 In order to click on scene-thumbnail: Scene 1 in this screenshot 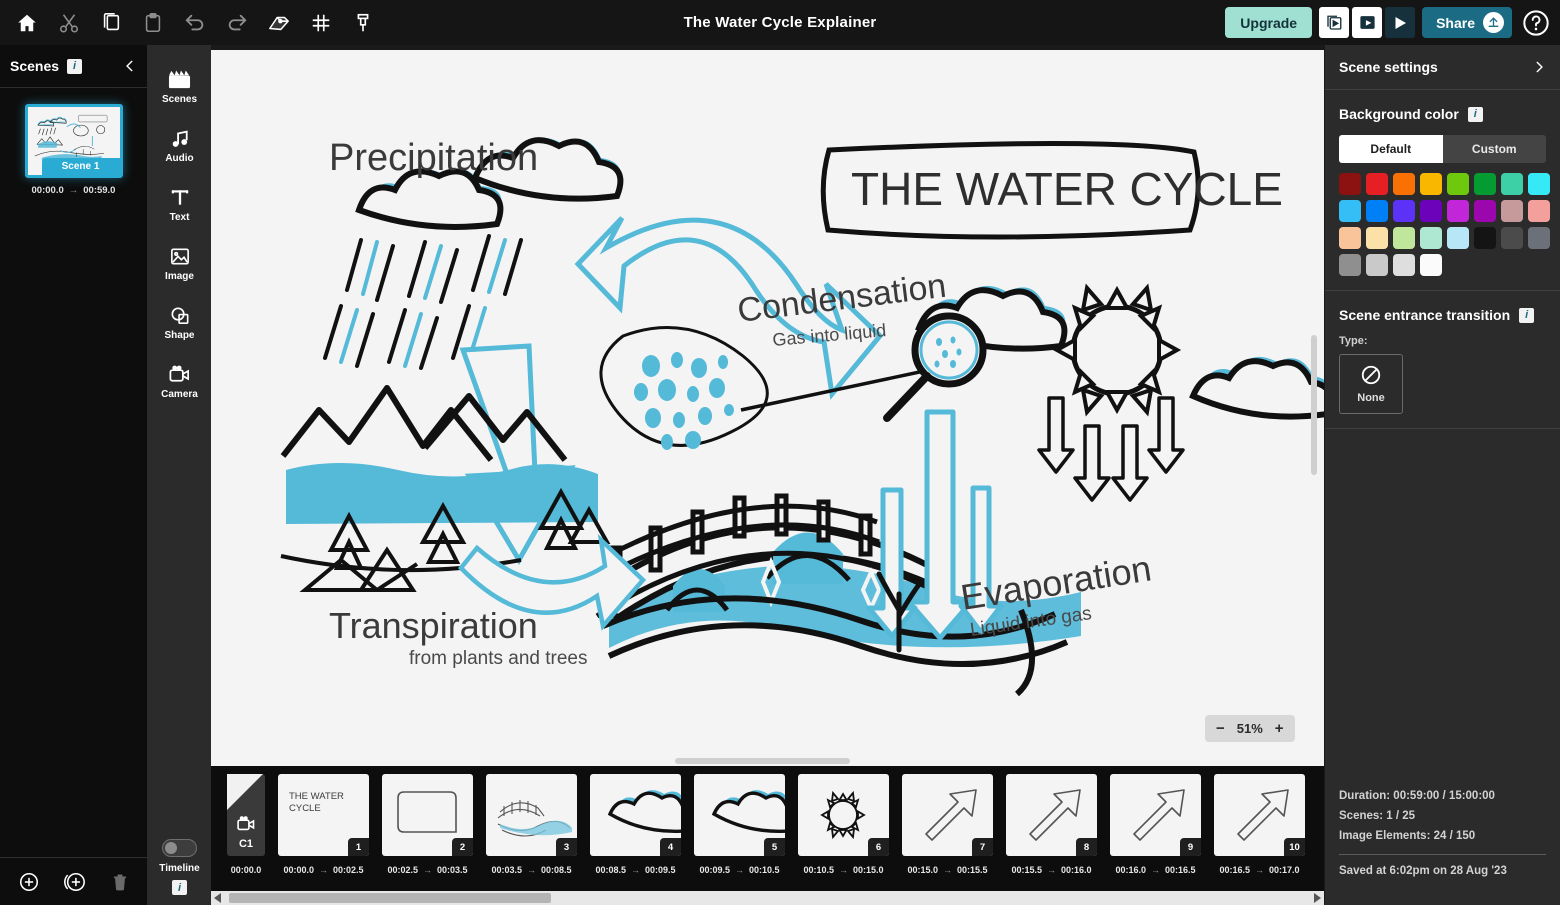, I will do `click(73, 141)`.